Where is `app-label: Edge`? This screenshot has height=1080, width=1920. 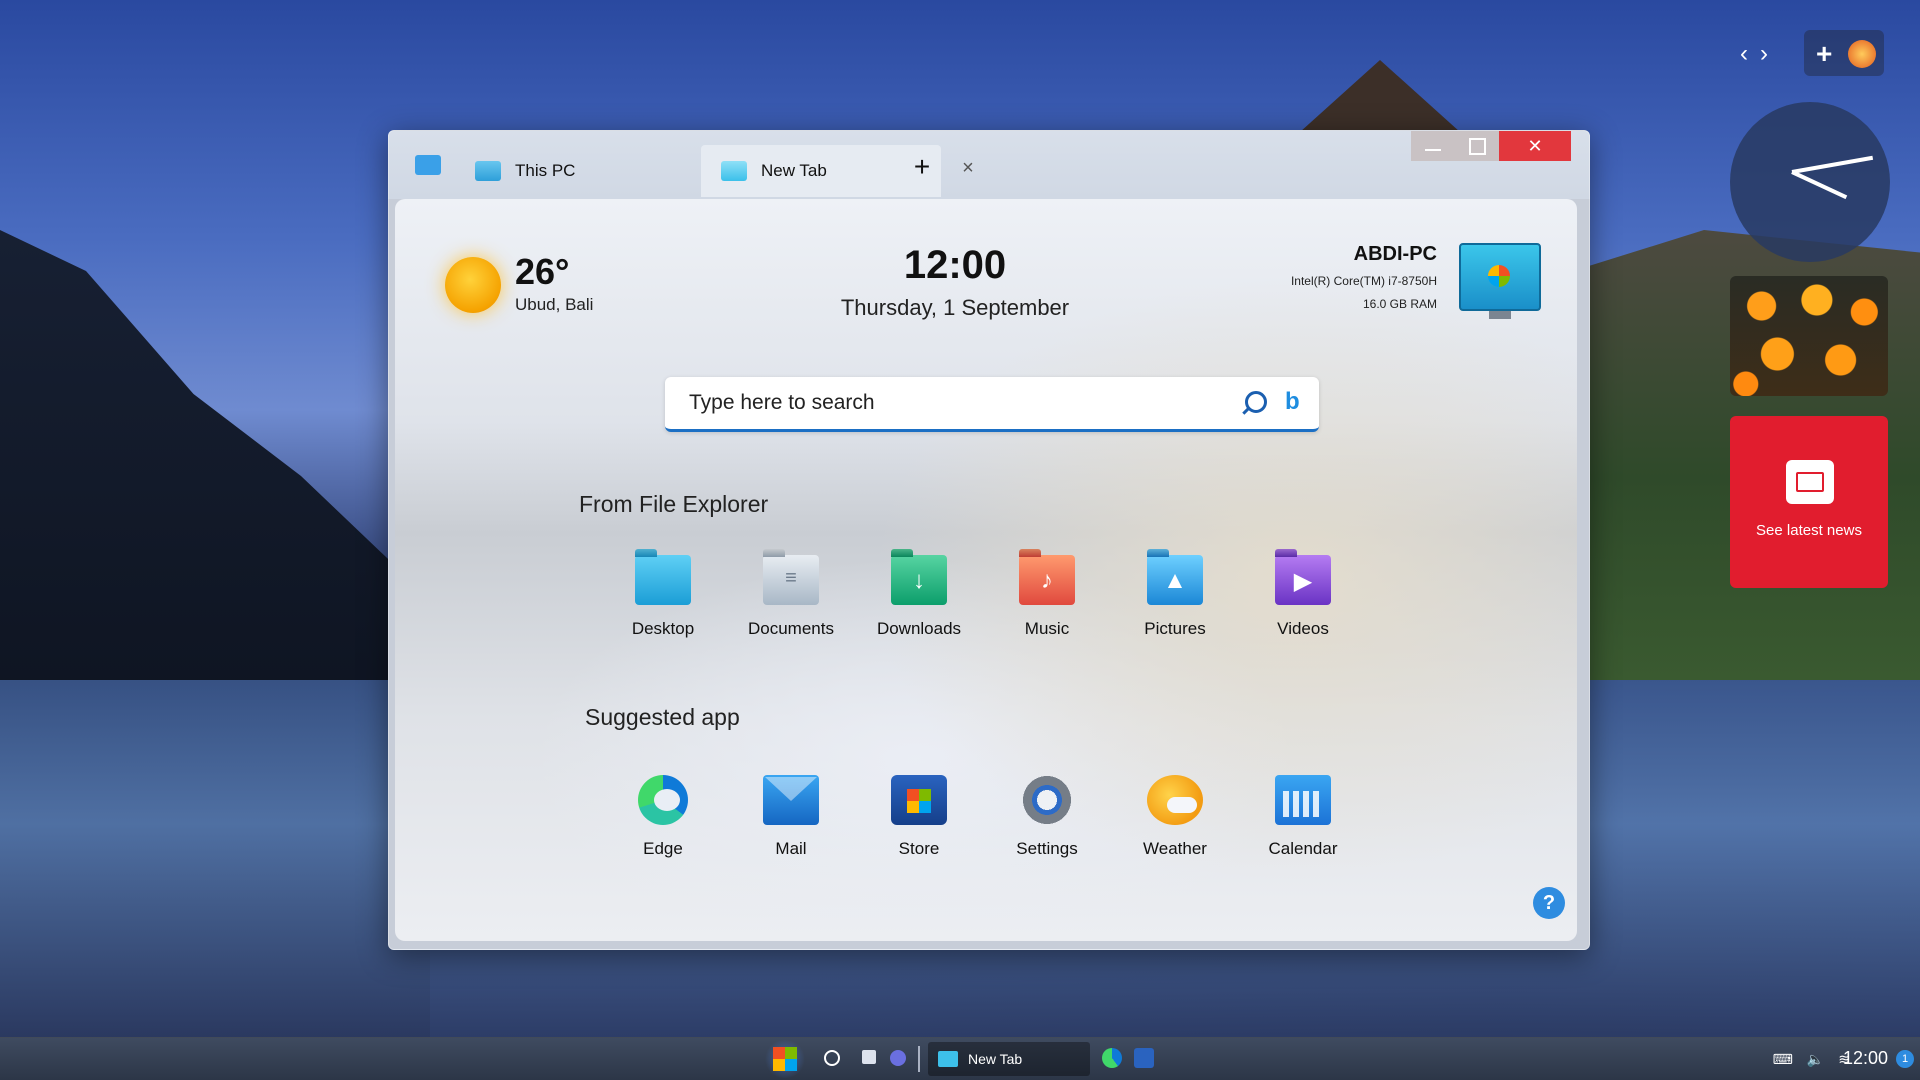
app-label: Edge is located at coordinates (663, 848).